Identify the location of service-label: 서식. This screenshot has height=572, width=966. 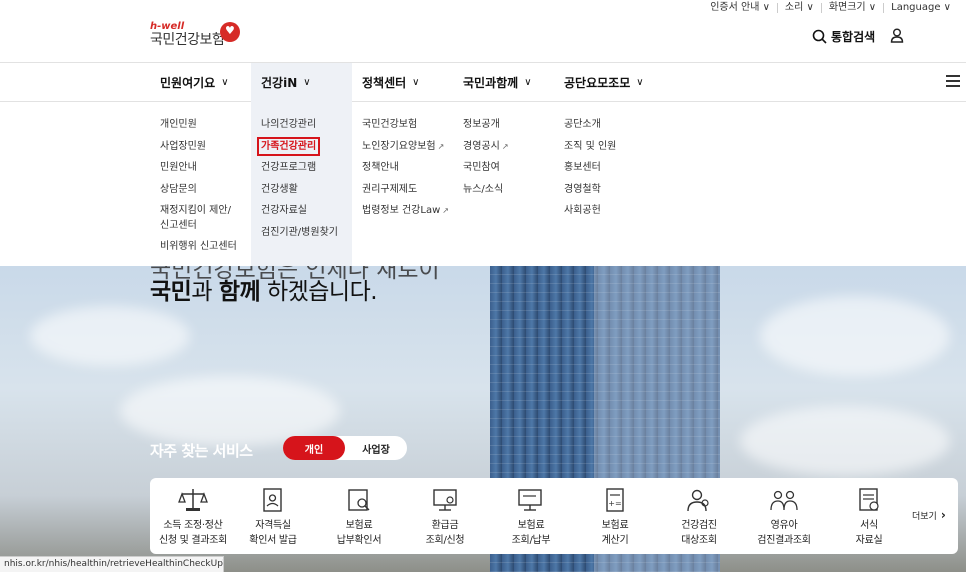
(869, 525).